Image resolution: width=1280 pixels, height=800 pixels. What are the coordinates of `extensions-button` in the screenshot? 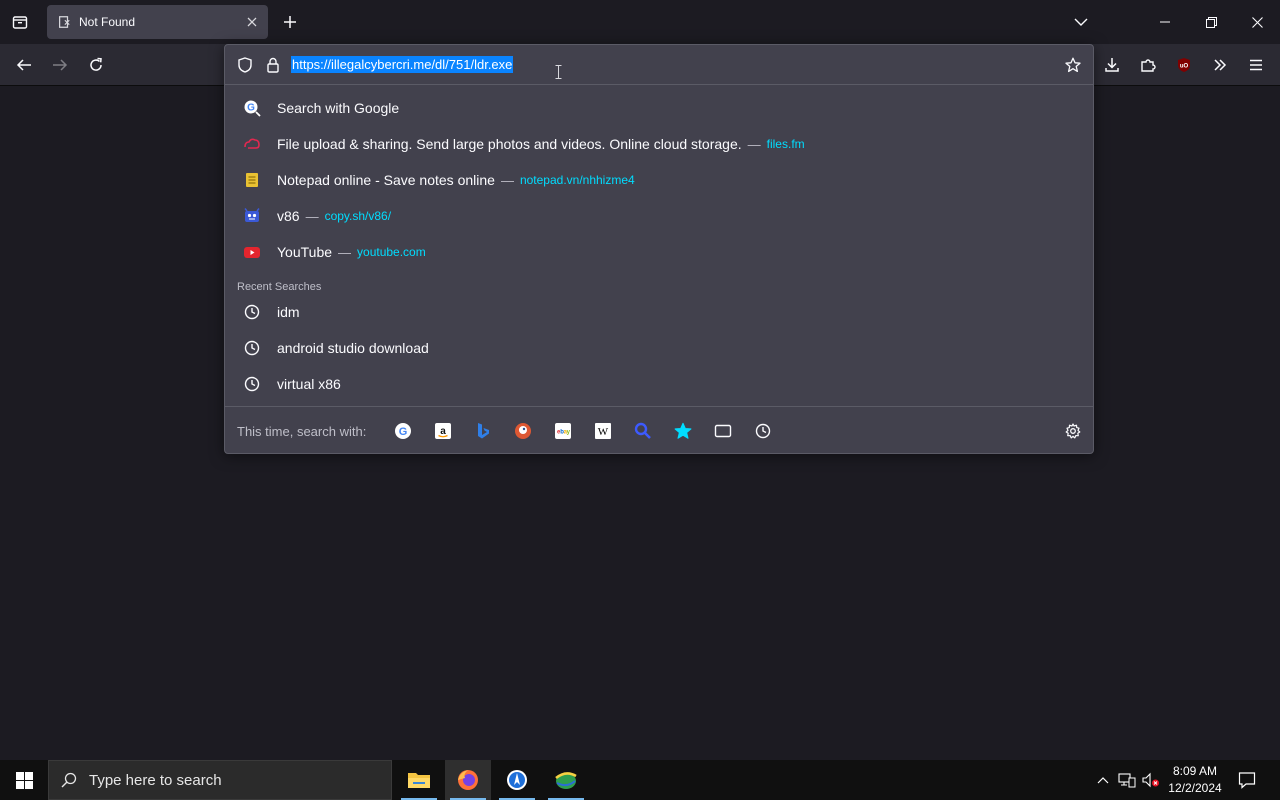 It's located at (1148, 65).